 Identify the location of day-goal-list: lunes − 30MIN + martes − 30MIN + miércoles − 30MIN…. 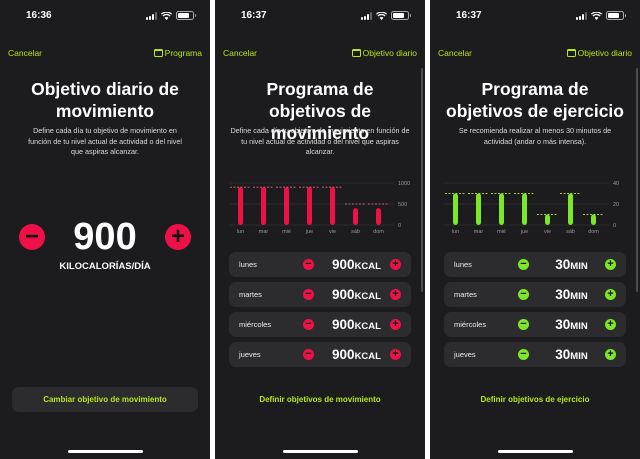
(535, 311).